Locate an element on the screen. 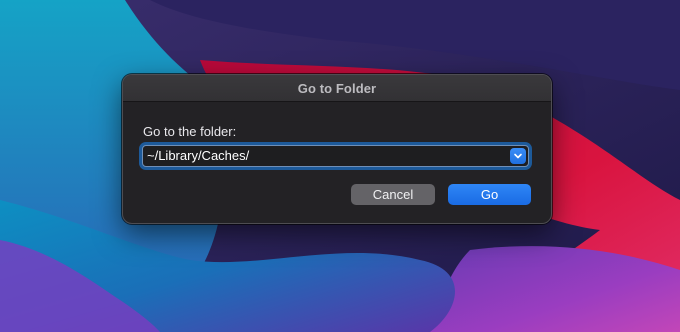  cancel-button: Cancel is located at coordinates (393, 194).